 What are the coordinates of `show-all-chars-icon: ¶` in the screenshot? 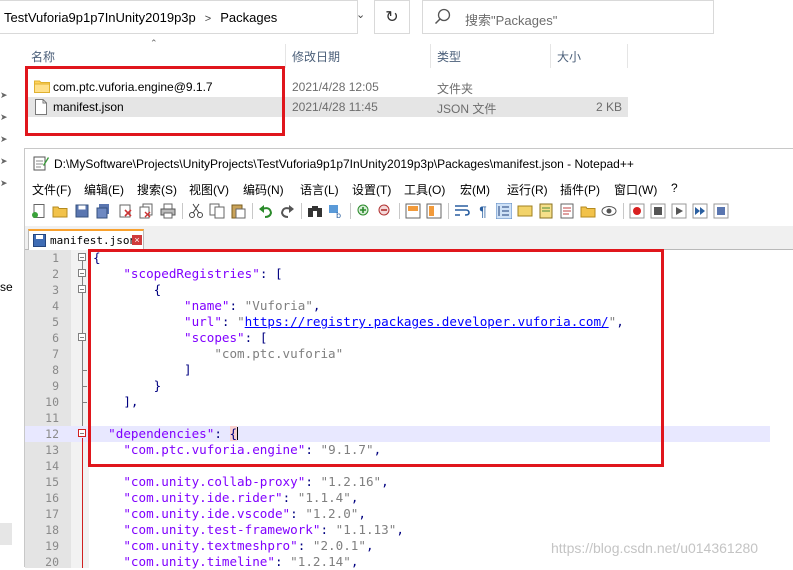 It's located at (483, 211).